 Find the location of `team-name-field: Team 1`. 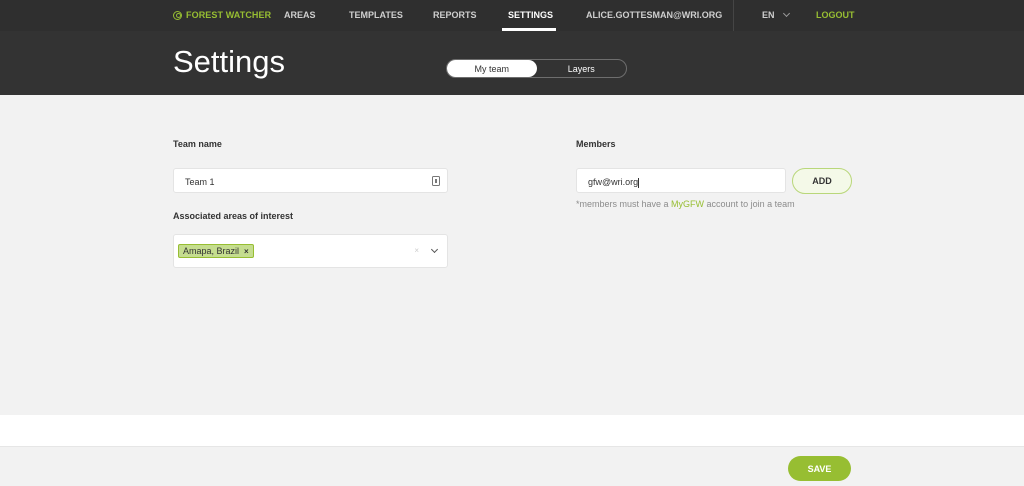

team-name-field: Team 1 is located at coordinates (310, 180).